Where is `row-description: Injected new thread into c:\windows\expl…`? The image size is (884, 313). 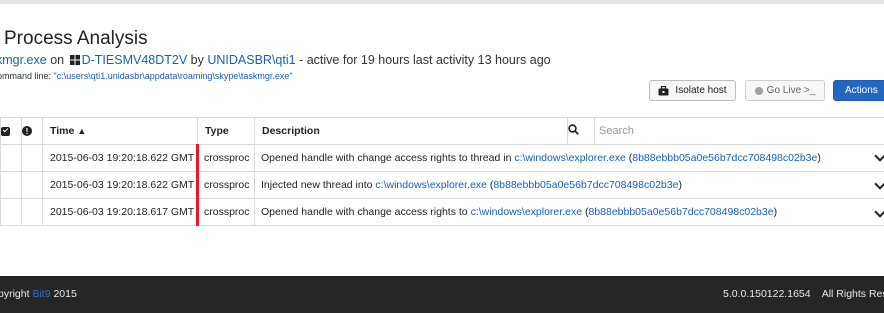 row-description: Injected new thread into c:\windows\expl… is located at coordinates (569, 185).